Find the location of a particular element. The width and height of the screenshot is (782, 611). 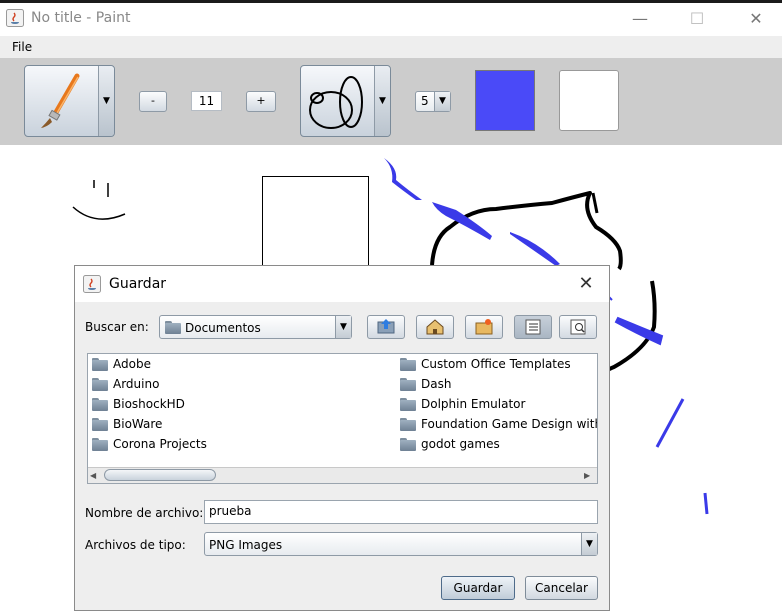

folder-item: Custom Office Templates is located at coordinates (498, 364).